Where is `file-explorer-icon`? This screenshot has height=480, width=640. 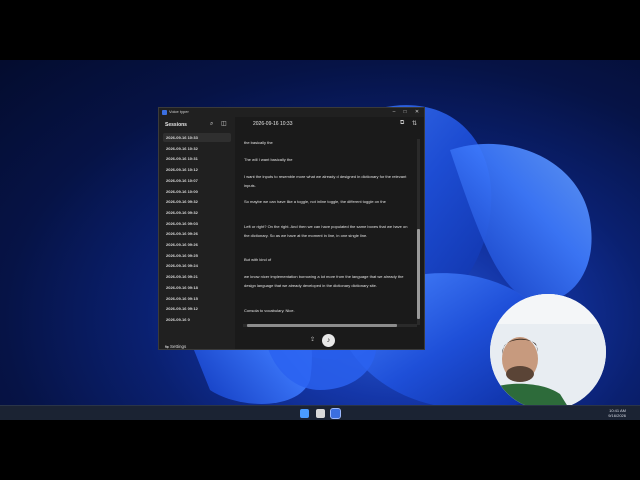
file-explorer-icon is located at coordinates (320, 413).